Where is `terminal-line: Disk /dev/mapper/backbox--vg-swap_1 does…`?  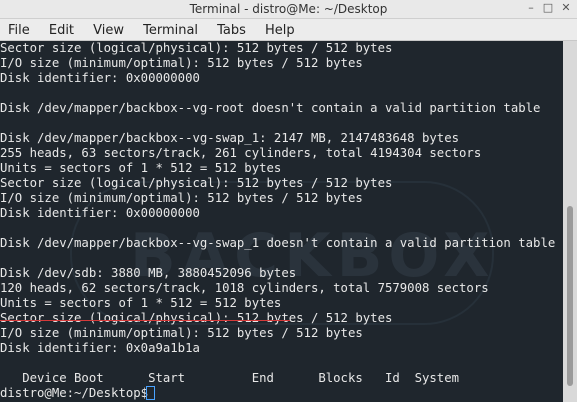 terminal-line: Disk /dev/mapper/backbox--vg-swap_1 does… is located at coordinates (278, 243).